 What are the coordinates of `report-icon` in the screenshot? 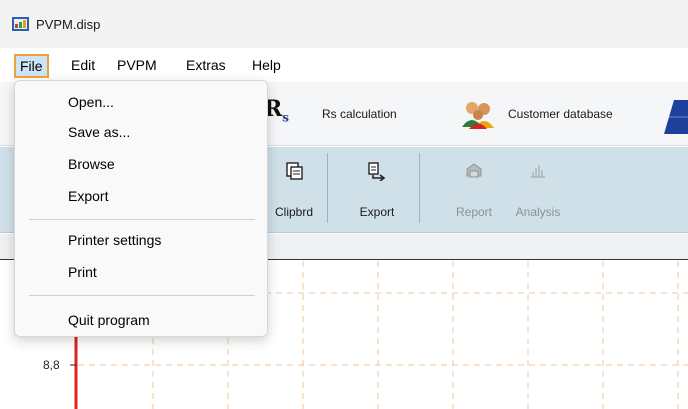 It's located at (474, 170).